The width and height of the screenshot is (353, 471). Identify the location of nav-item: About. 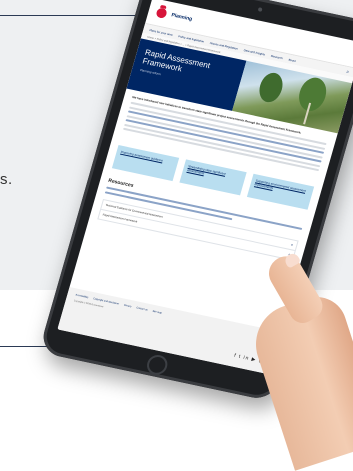
(292, 59).